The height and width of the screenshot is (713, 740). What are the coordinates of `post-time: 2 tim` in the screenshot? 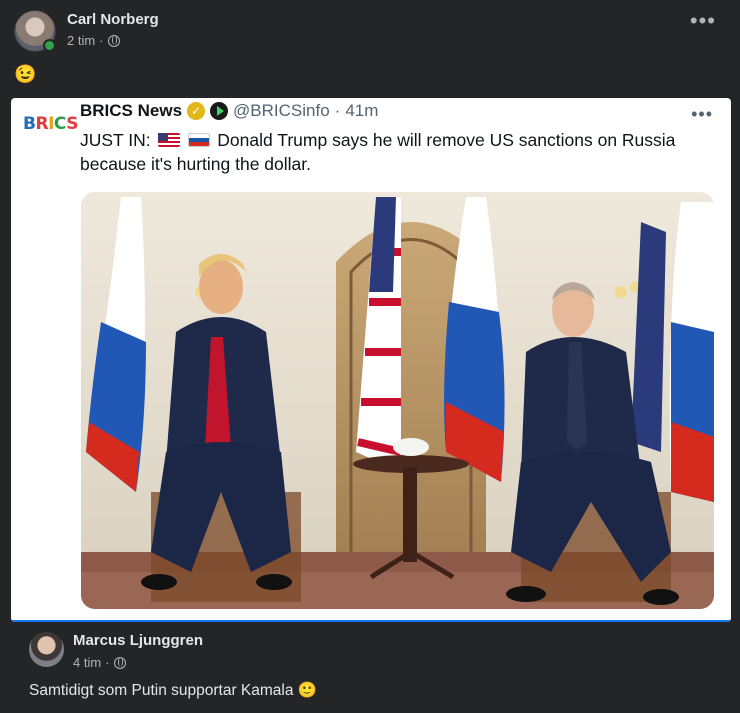 It's located at (81, 40).